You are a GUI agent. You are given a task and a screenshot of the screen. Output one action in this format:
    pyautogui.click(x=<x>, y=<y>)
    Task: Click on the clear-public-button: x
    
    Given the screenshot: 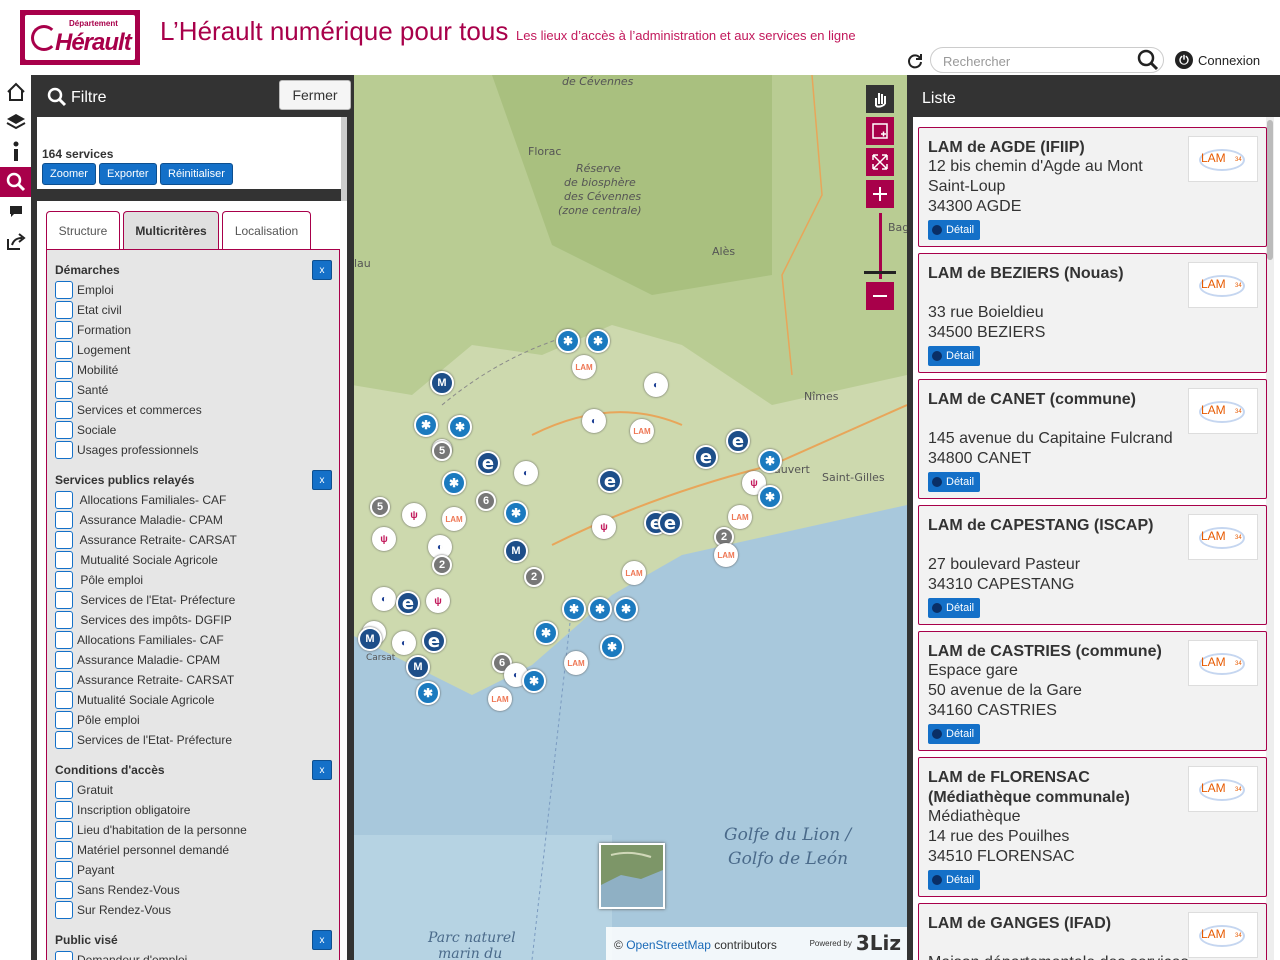 What is the action you would take?
    pyautogui.click(x=322, y=940)
    